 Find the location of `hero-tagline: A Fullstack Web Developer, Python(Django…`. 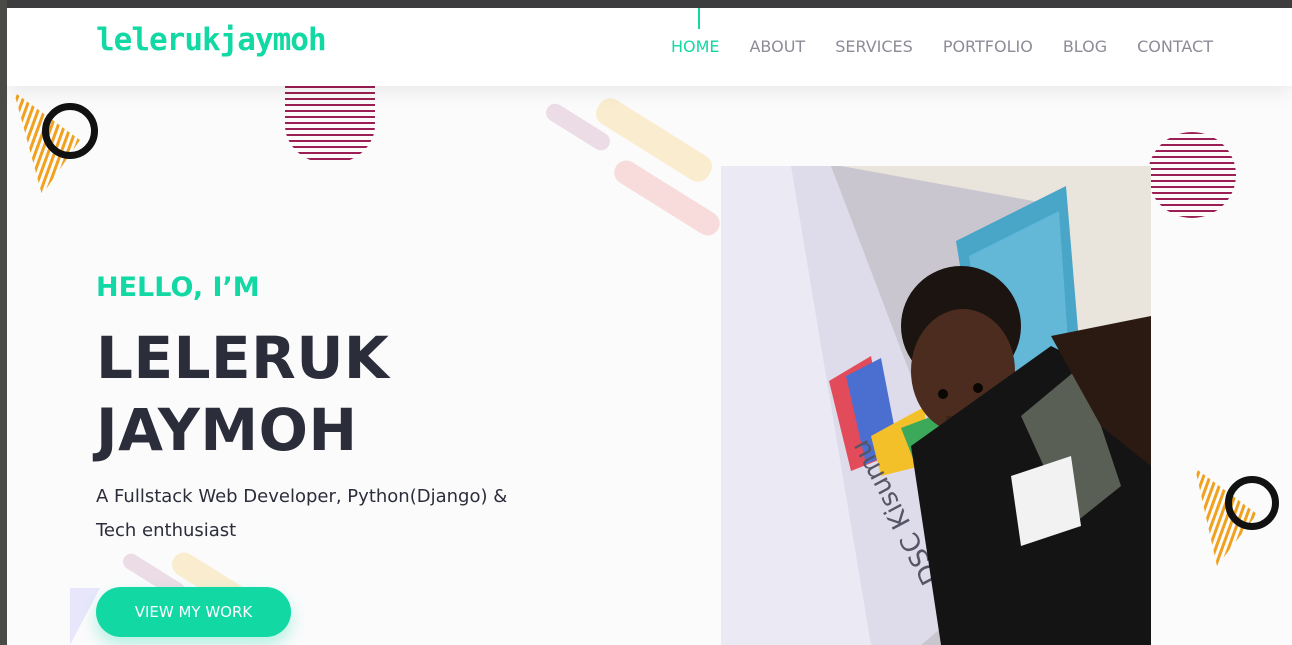

hero-tagline: A Fullstack Web Developer, Python(Django… is located at coordinates (302, 513).